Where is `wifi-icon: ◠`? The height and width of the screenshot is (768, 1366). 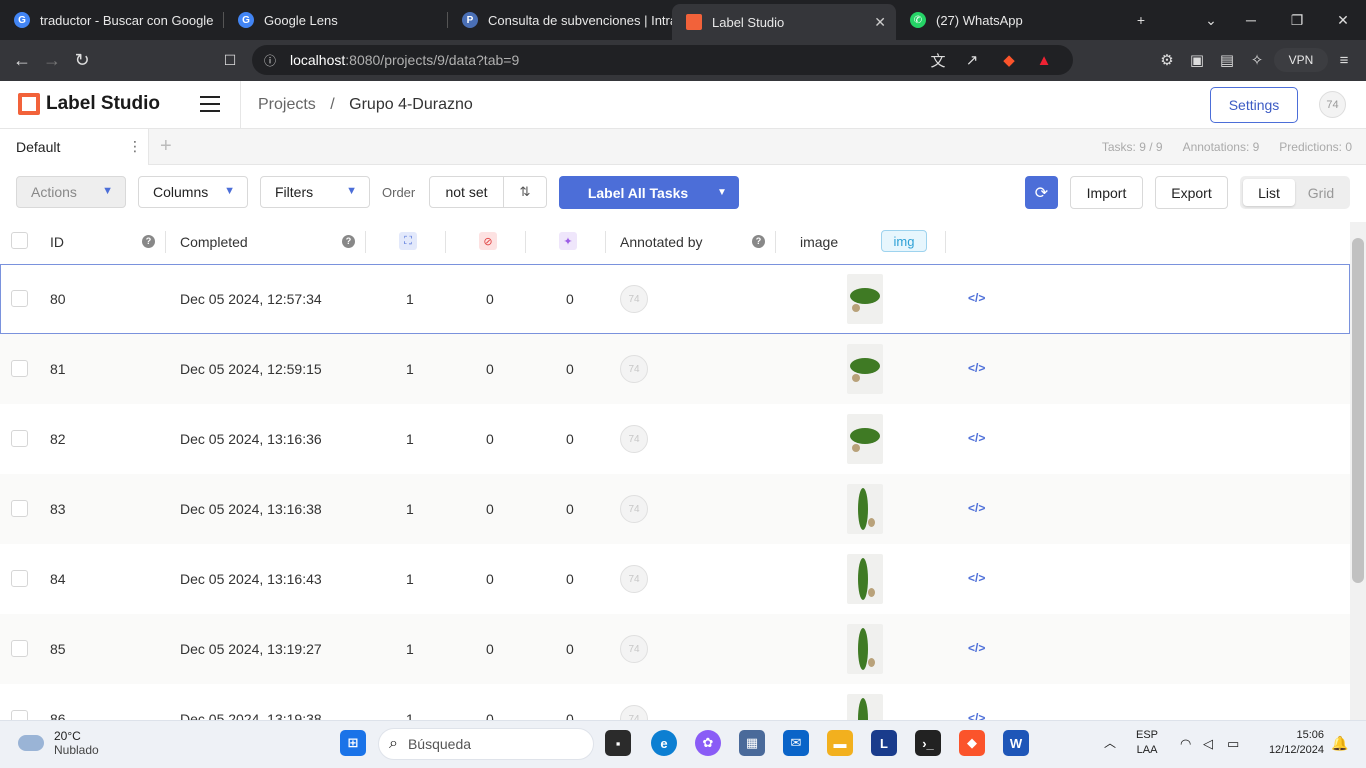
wifi-icon: ◠ is located at coordinates (1185, 743).